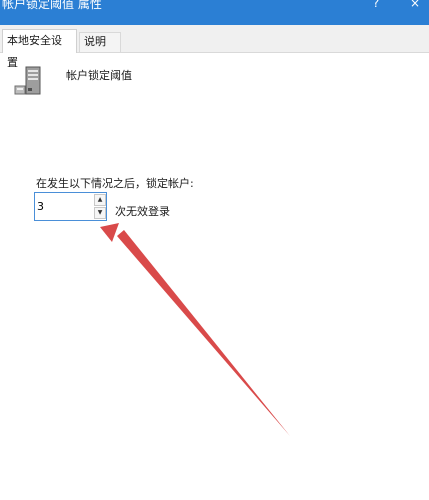 The height and width of the screenshot is (500, 429). What do you see at coordinates (214, 12) in the screenshot?
I see `title-bar: 帐户锁定阈值 属性 ? ×` at bounding box center [214, 12].